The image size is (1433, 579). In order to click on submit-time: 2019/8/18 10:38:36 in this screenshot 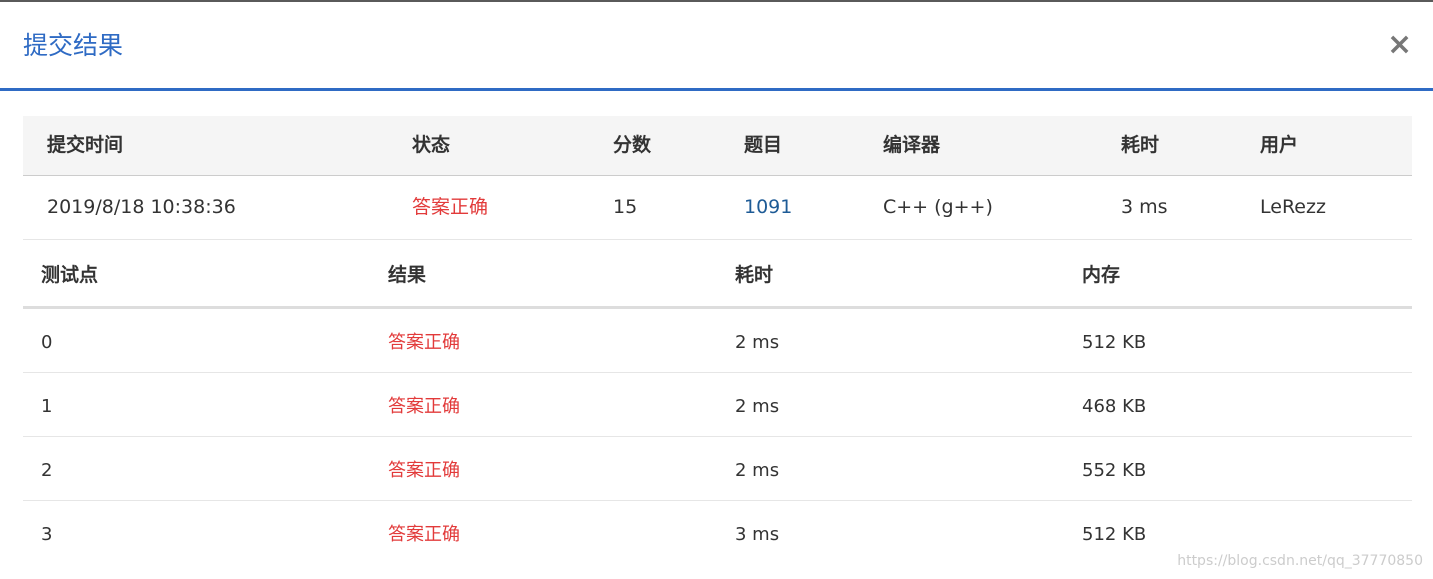, I will do `click(141, 207)`.